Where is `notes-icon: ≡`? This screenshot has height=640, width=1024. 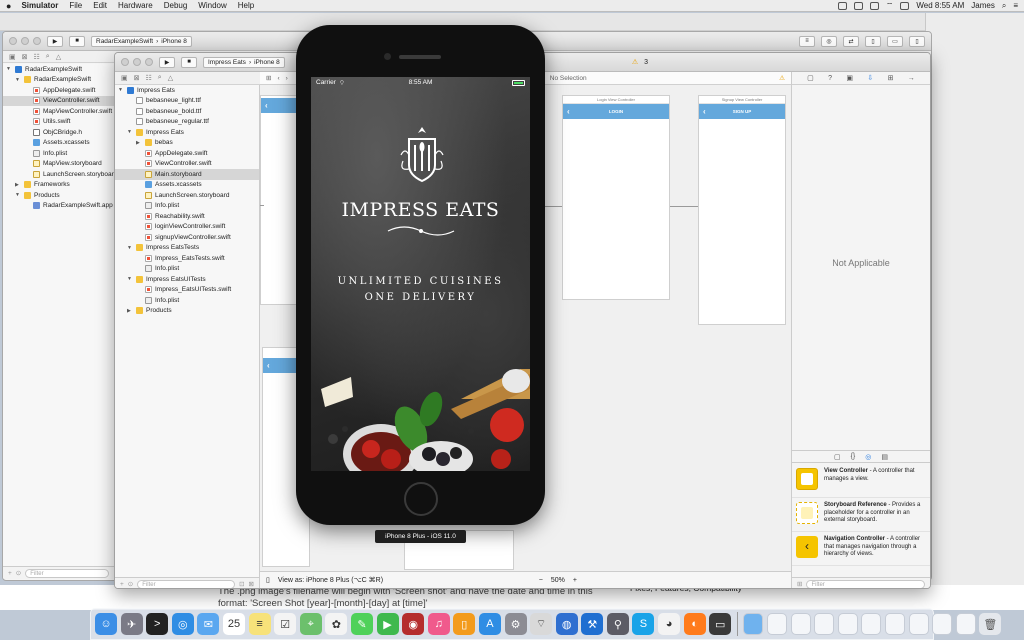 notes-icon: ≡ is located at coordinates (259, 624).